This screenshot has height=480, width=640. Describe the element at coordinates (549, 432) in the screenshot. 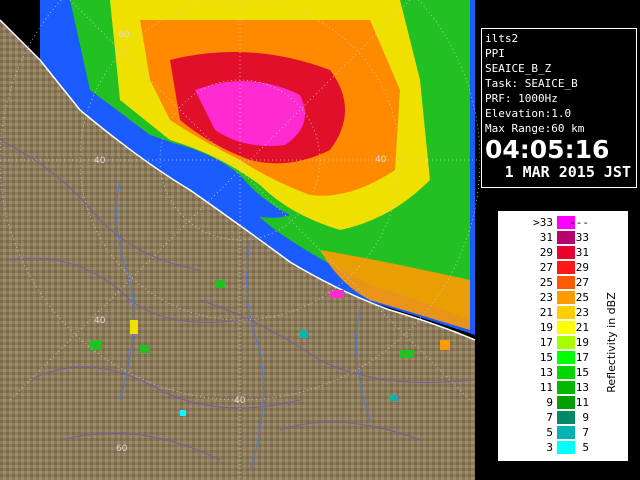

I see `legend-lower-bound: 5` at that location.